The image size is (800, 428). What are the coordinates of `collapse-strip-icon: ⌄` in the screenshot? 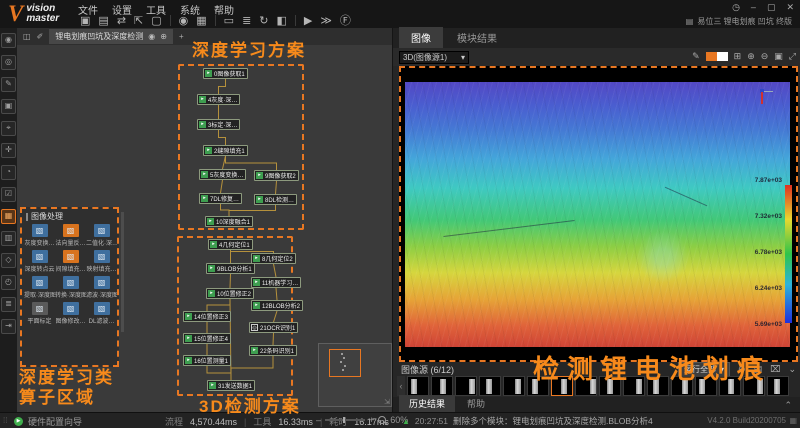 It's located at (792, 369).